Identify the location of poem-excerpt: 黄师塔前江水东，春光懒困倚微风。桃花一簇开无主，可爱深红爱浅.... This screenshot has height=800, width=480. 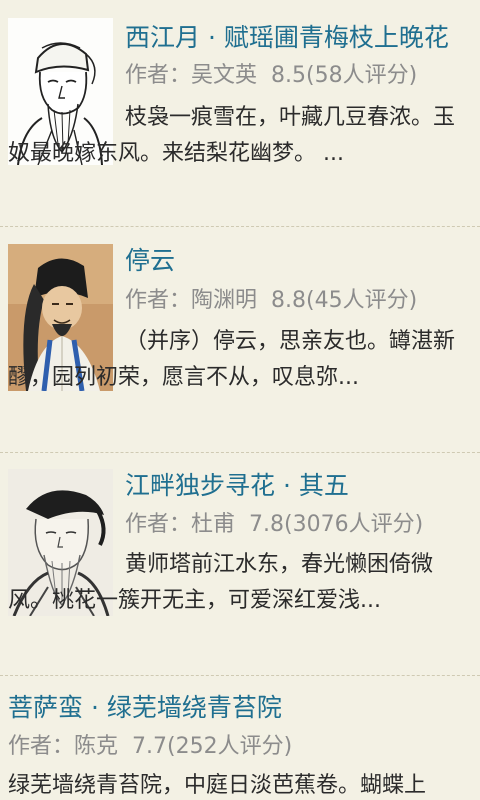
(221, 582).